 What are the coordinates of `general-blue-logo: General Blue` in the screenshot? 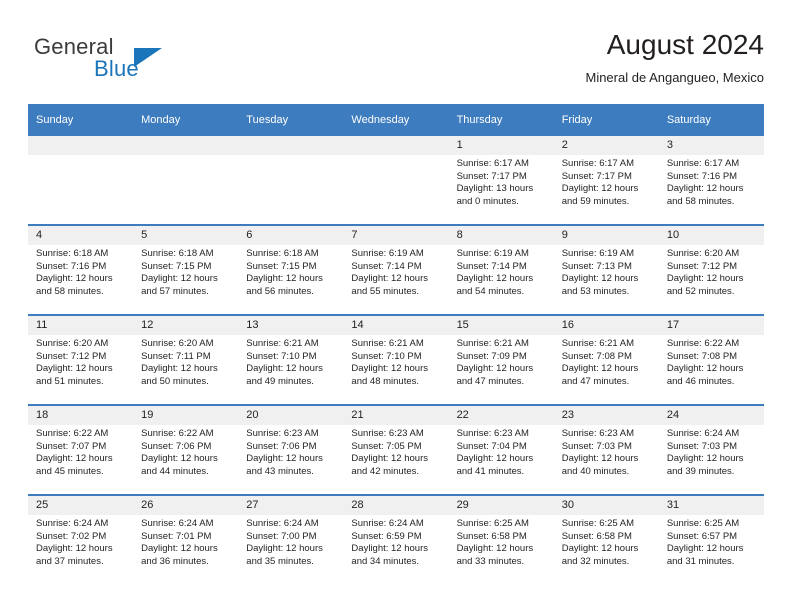 It's located at (154, 63).